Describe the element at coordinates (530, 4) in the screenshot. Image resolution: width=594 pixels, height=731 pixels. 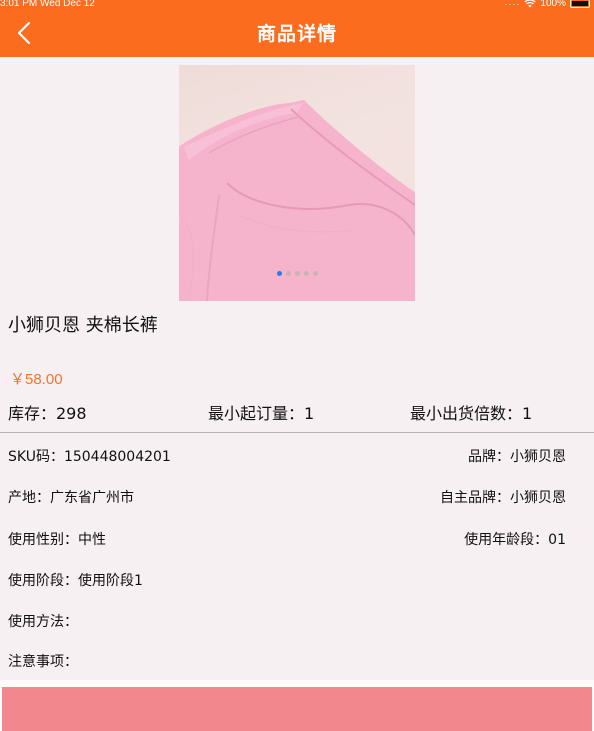
I see `wifi-icon` at that location.